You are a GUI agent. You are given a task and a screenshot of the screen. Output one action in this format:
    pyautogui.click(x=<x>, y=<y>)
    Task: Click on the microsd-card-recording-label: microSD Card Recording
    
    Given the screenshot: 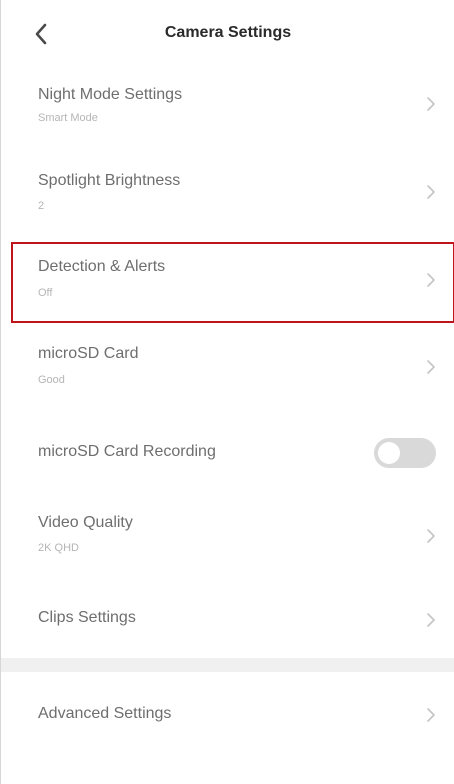 What is the action you would take?
    pyautogui.click(x=127, y=451)
    